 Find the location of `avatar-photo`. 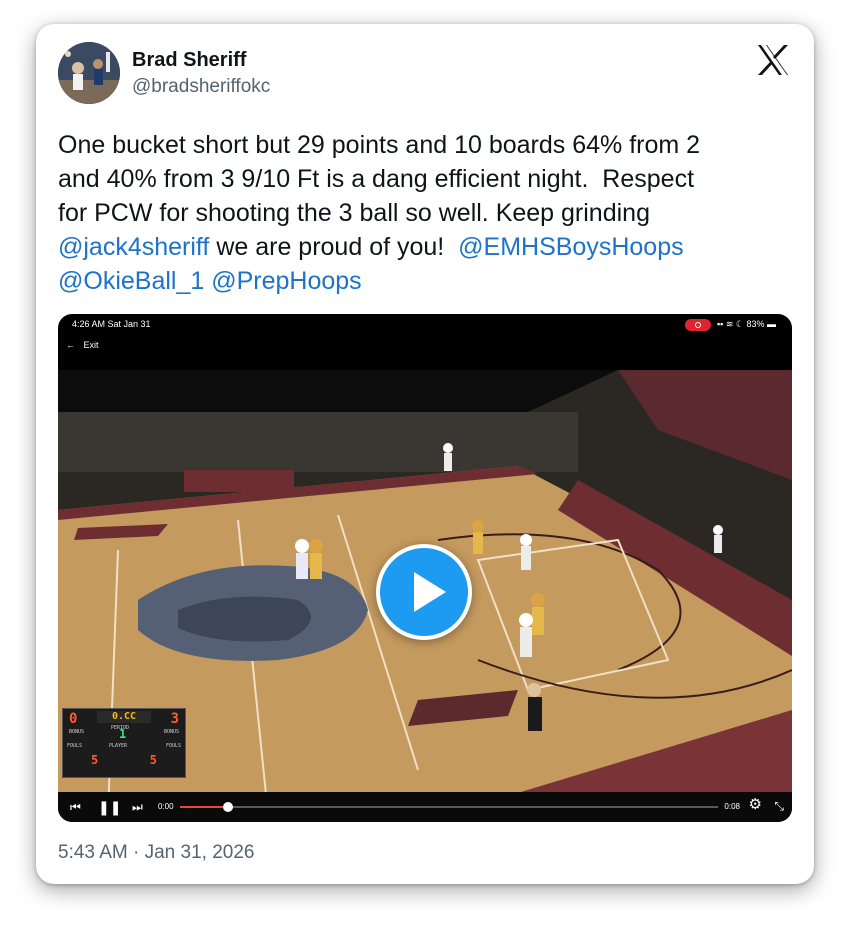

avatar-photo is located at coordinates (89, 73).